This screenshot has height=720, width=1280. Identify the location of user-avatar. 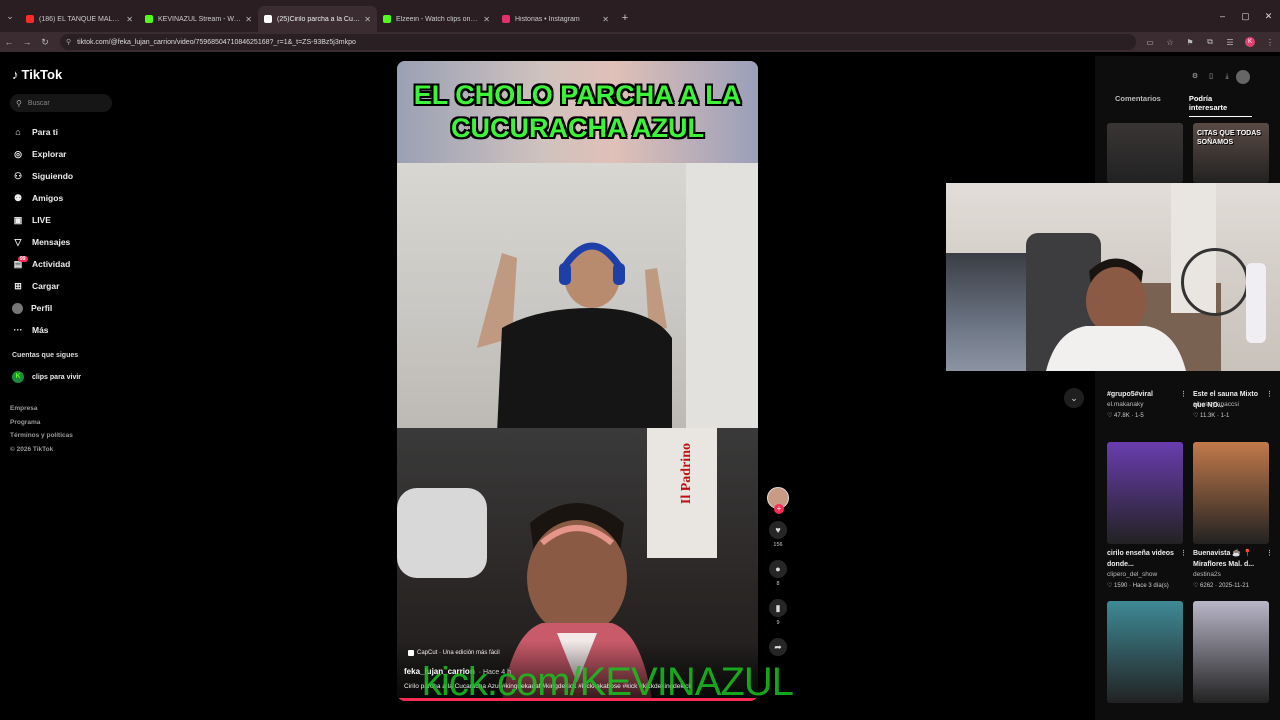
(1243, 77).